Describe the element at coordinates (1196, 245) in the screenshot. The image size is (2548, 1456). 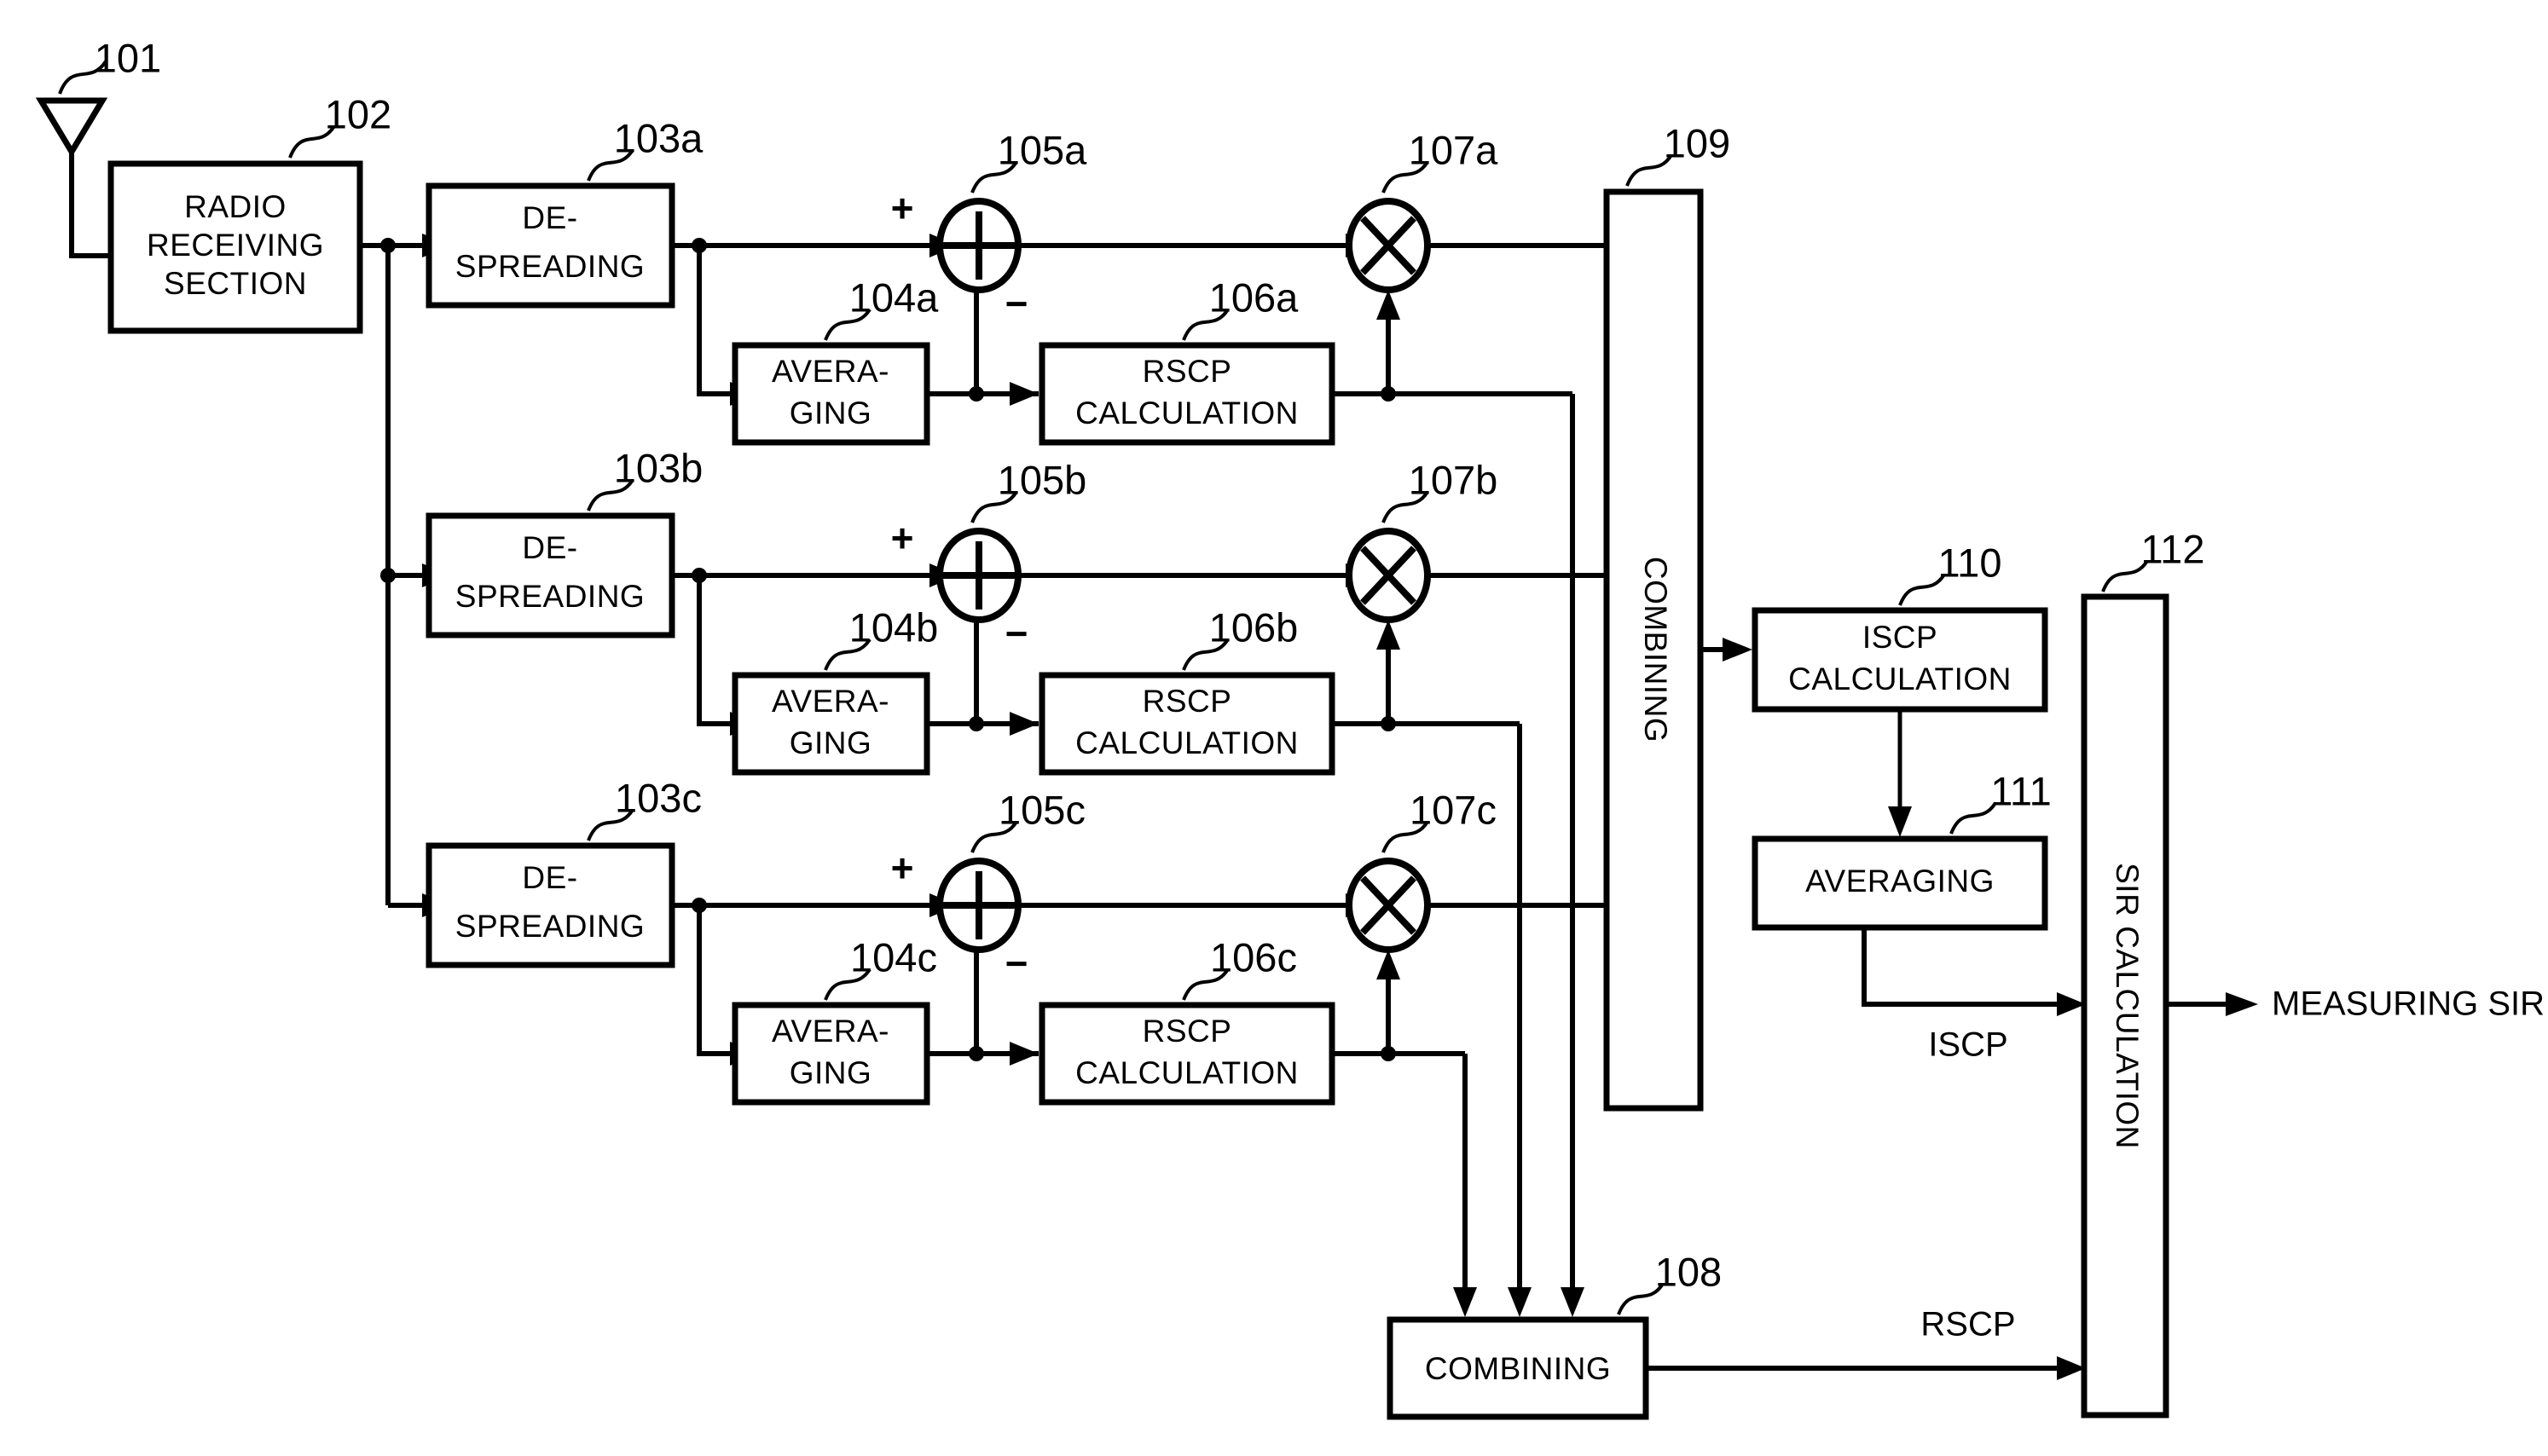
I see `branch-a-adder-to-mult` at that location.